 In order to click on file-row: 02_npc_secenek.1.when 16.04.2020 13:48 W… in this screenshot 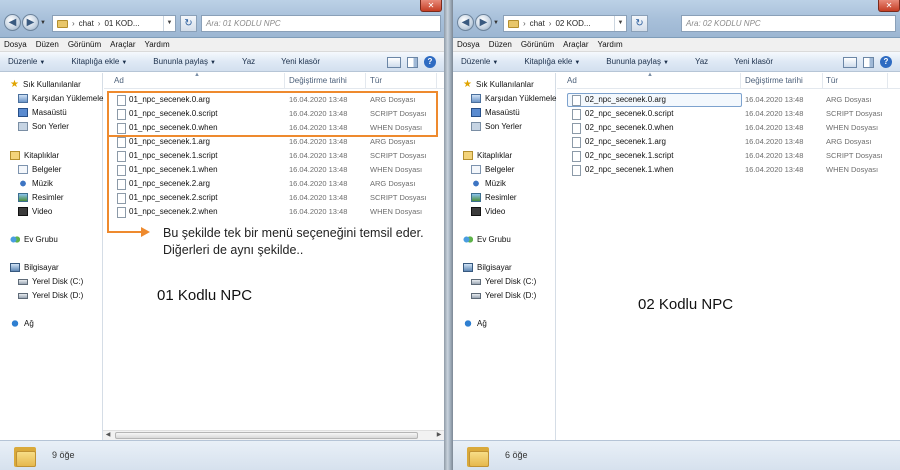, I will do `click(728, 170)`.